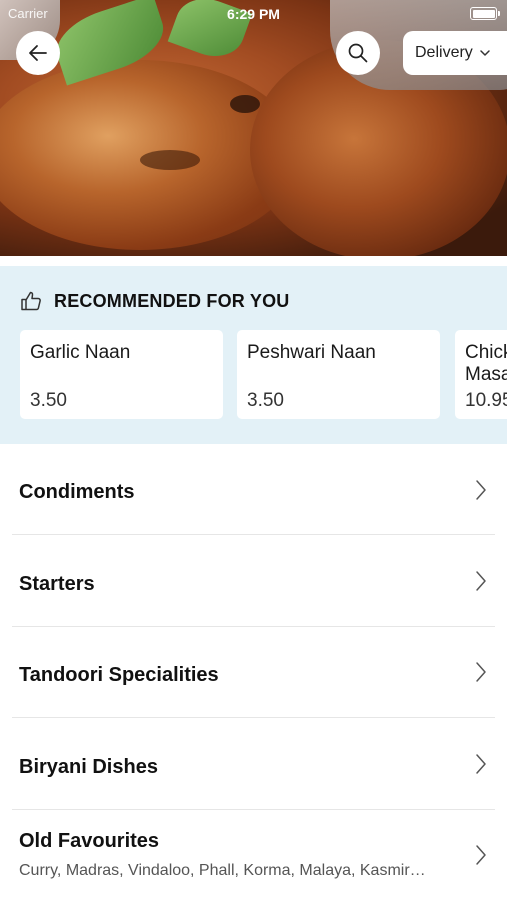  I want to click on search-icon, so click(358, 53).